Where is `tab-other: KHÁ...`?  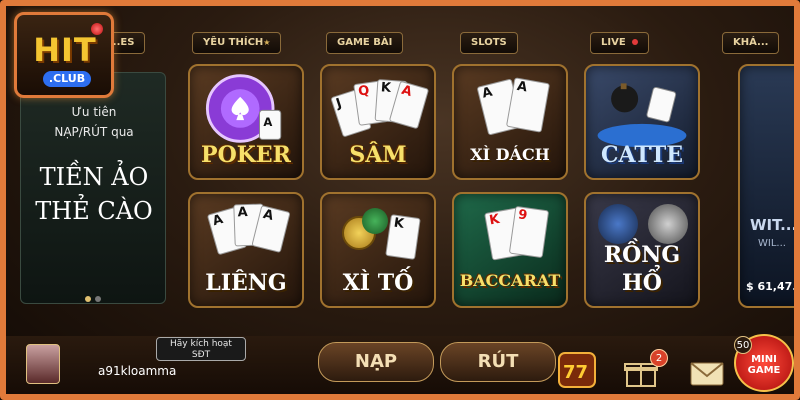 tab-other: KHÁ... is located at coordinates (751, 43).